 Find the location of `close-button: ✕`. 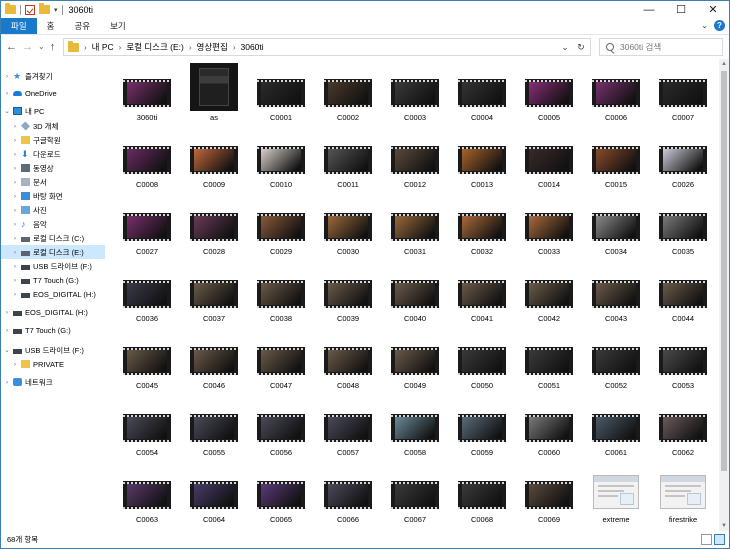

close-button: ✕ is located at coordinates (713, 9).